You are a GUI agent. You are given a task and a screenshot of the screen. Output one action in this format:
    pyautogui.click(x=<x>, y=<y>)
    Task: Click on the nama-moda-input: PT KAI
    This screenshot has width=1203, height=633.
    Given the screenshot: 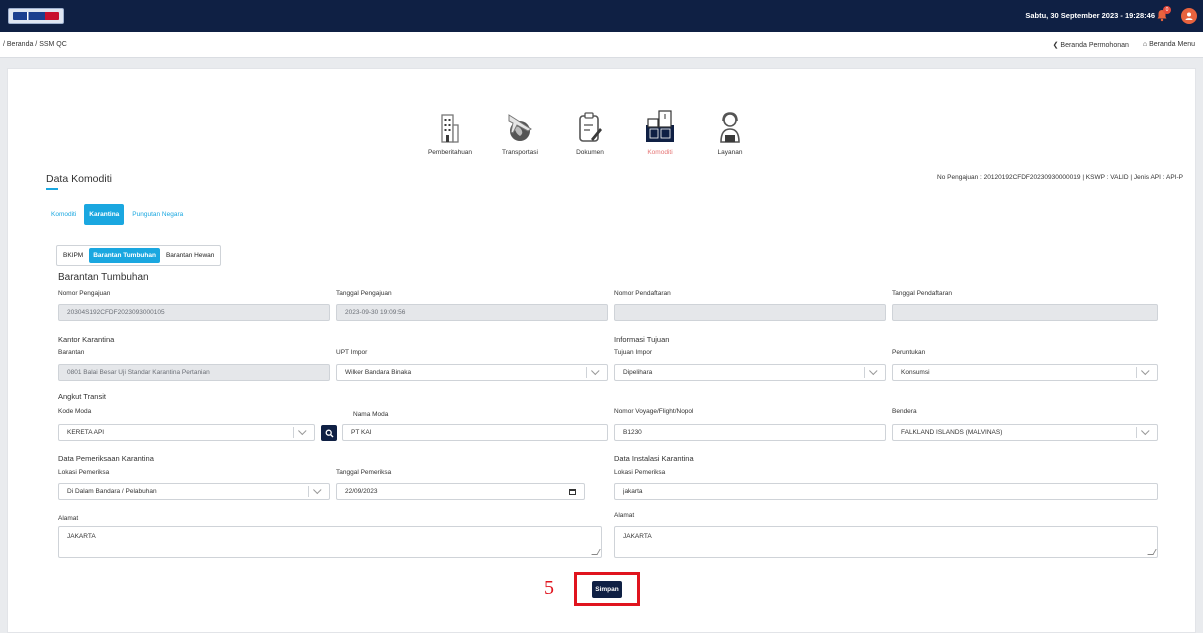 What is the action you would take?
    pyautogui.click(x=475, y=432)
    